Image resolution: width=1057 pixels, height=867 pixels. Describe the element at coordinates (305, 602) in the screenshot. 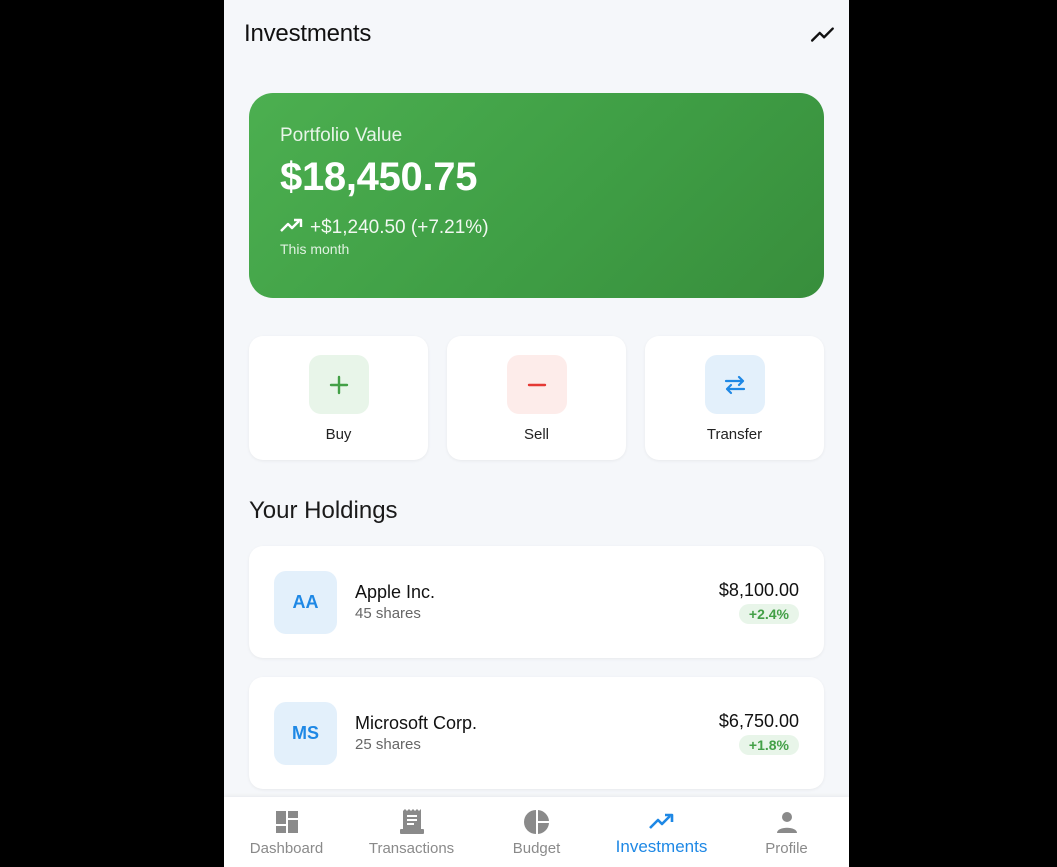

I see `avatar: AA` at that location.